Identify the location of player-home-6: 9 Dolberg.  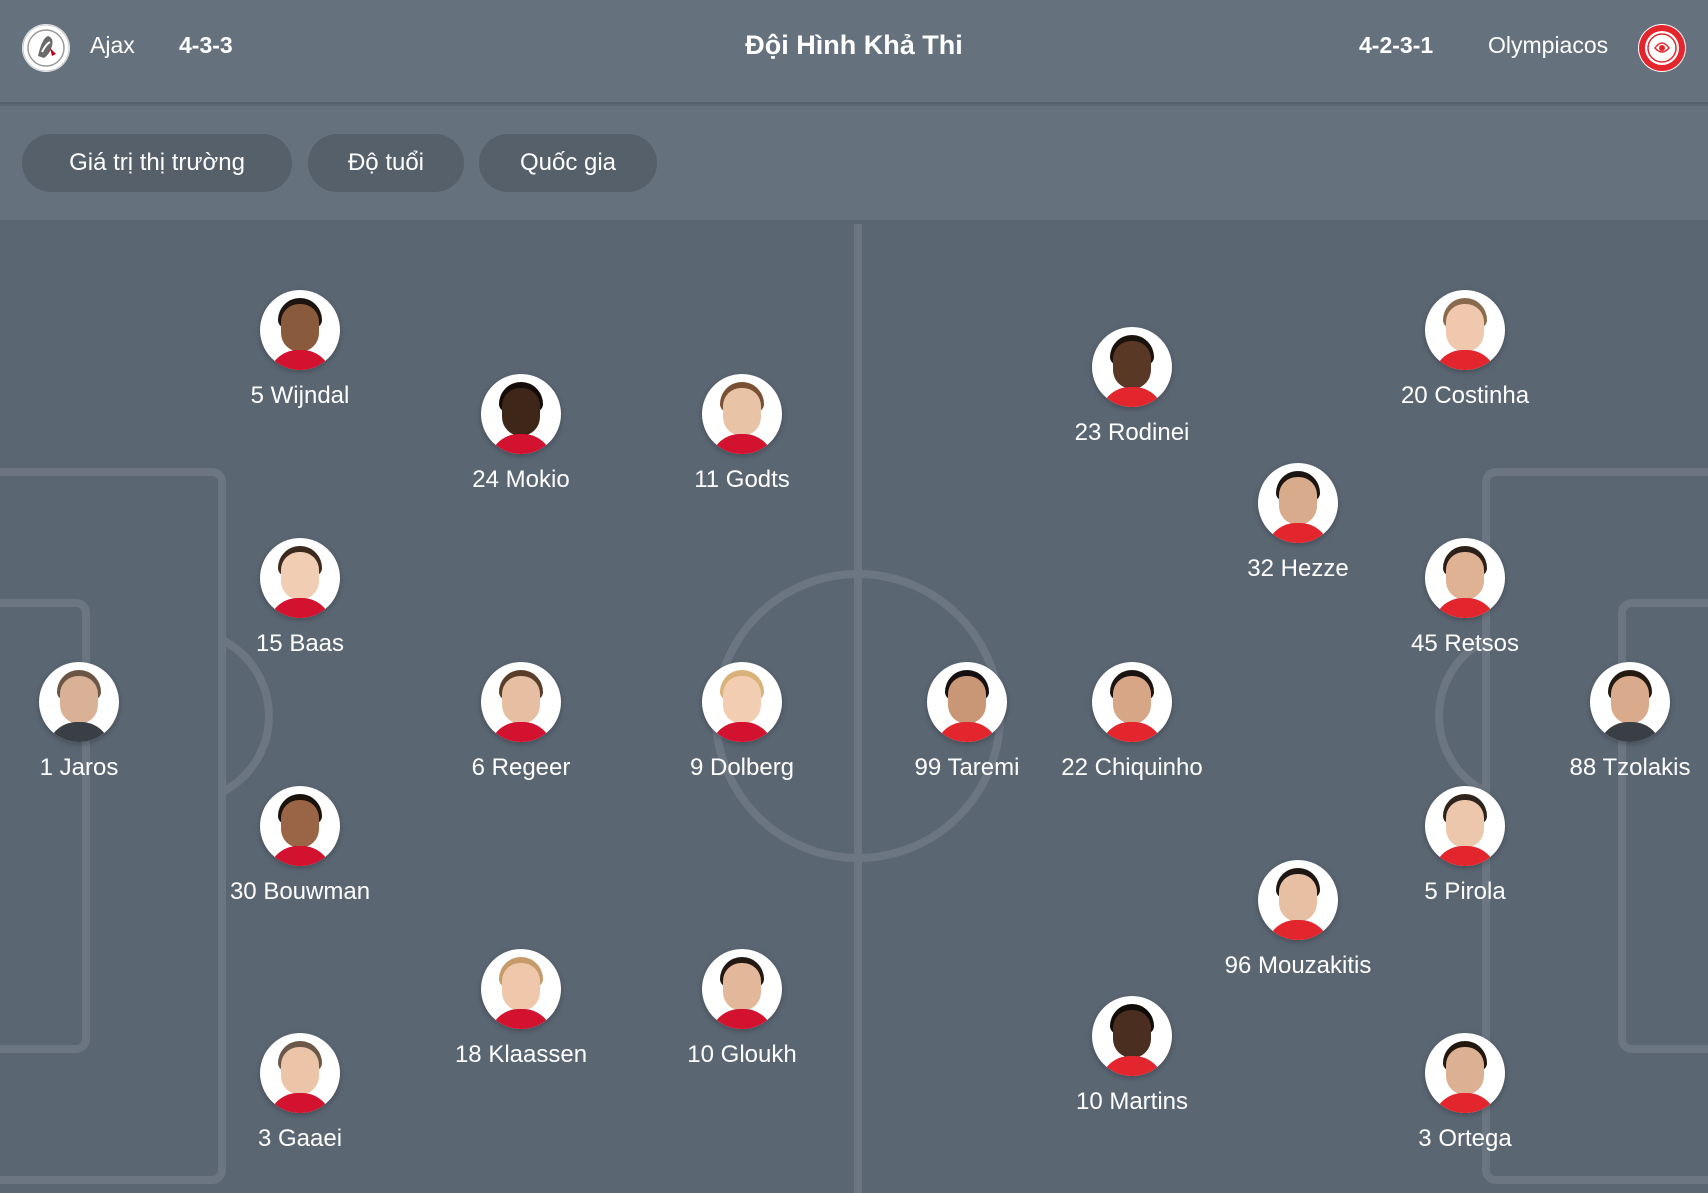
(742, 722).